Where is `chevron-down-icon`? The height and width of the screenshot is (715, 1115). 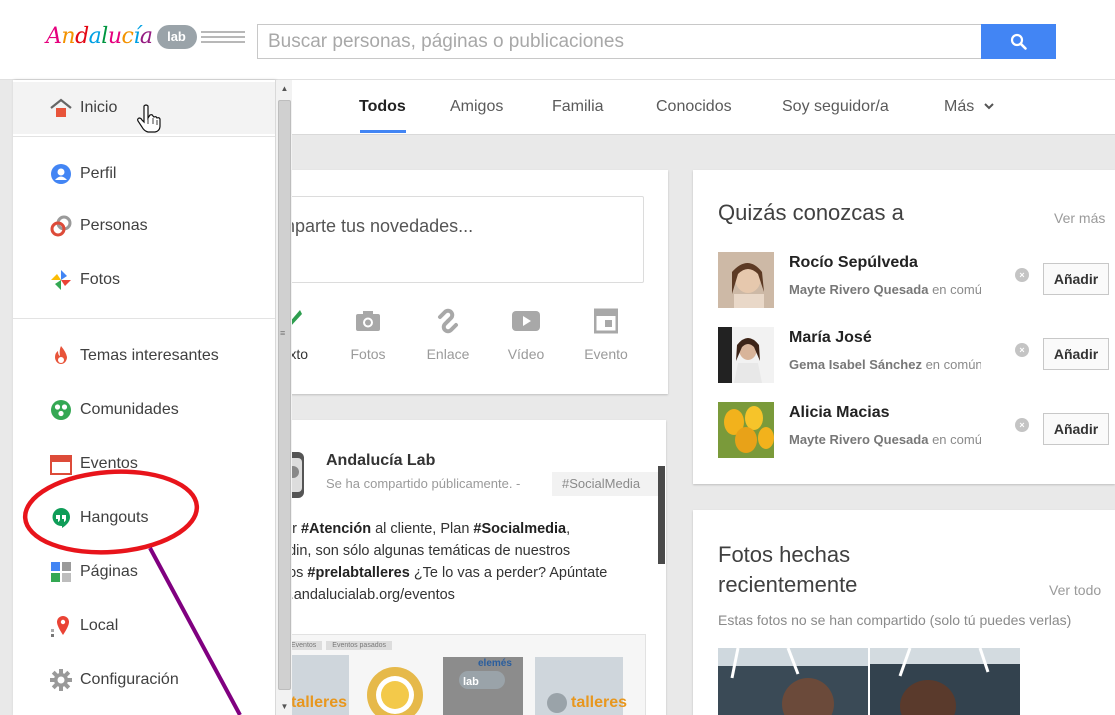
chevron-down-icon is located at coordinates (988, 106).